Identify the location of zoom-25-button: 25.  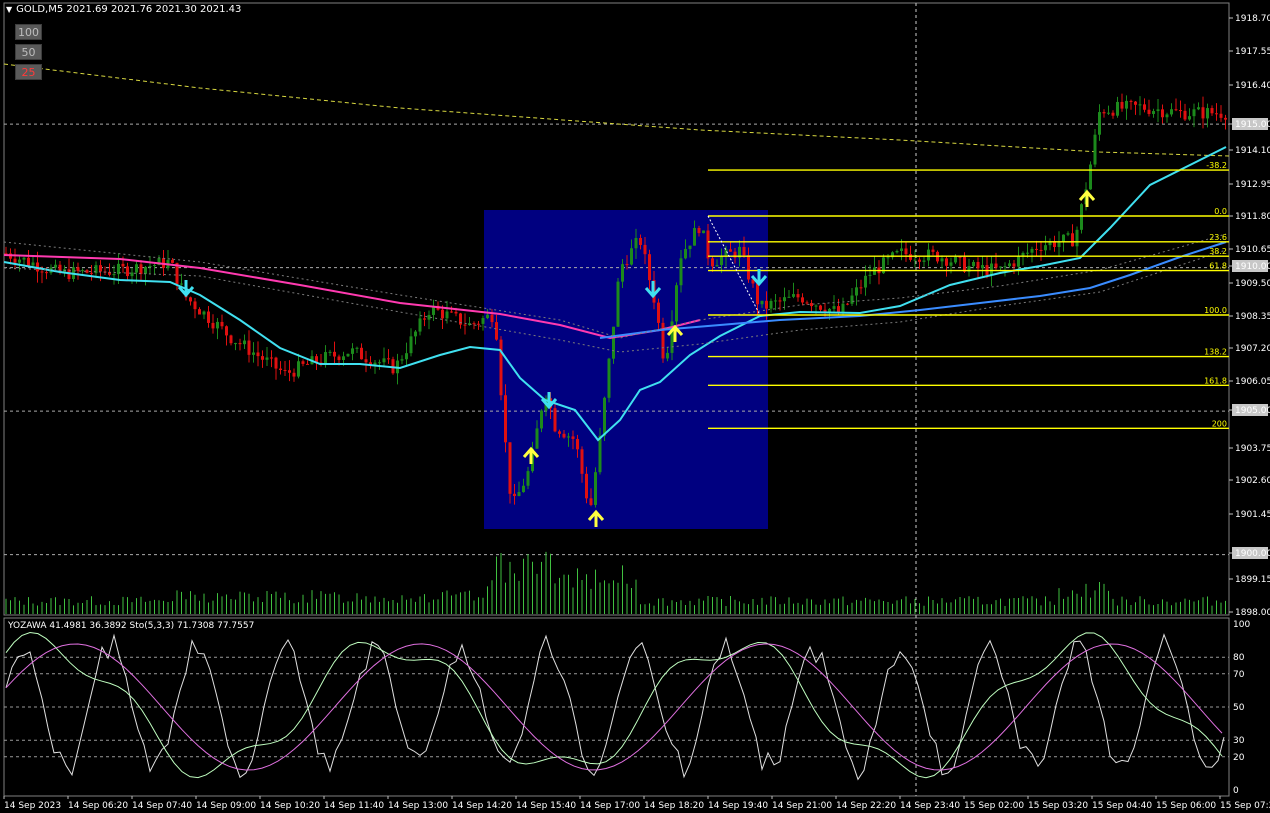
(28, 72).